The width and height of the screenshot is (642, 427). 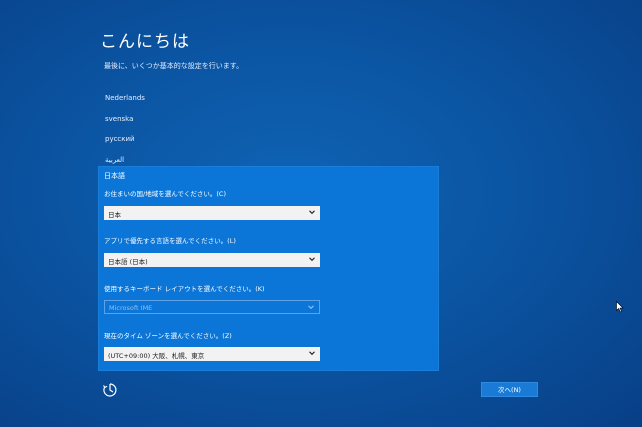 What do you see at coordinates (125, 123) in the screenshot?
I see `language-item-svenska: svenska` at bounding box center [125, 123].